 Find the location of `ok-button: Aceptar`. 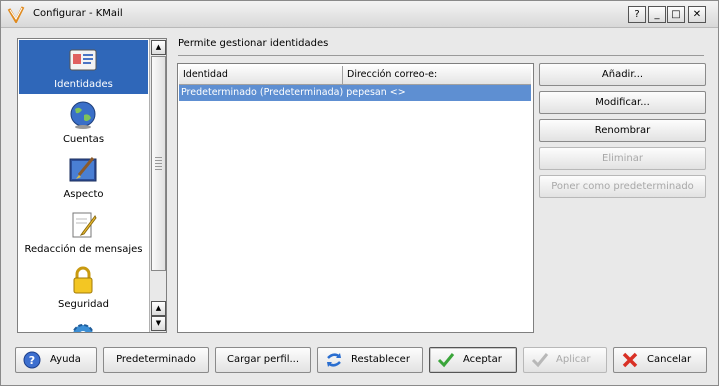

ok-button: Aceptar is located at coordinates (473, 360).